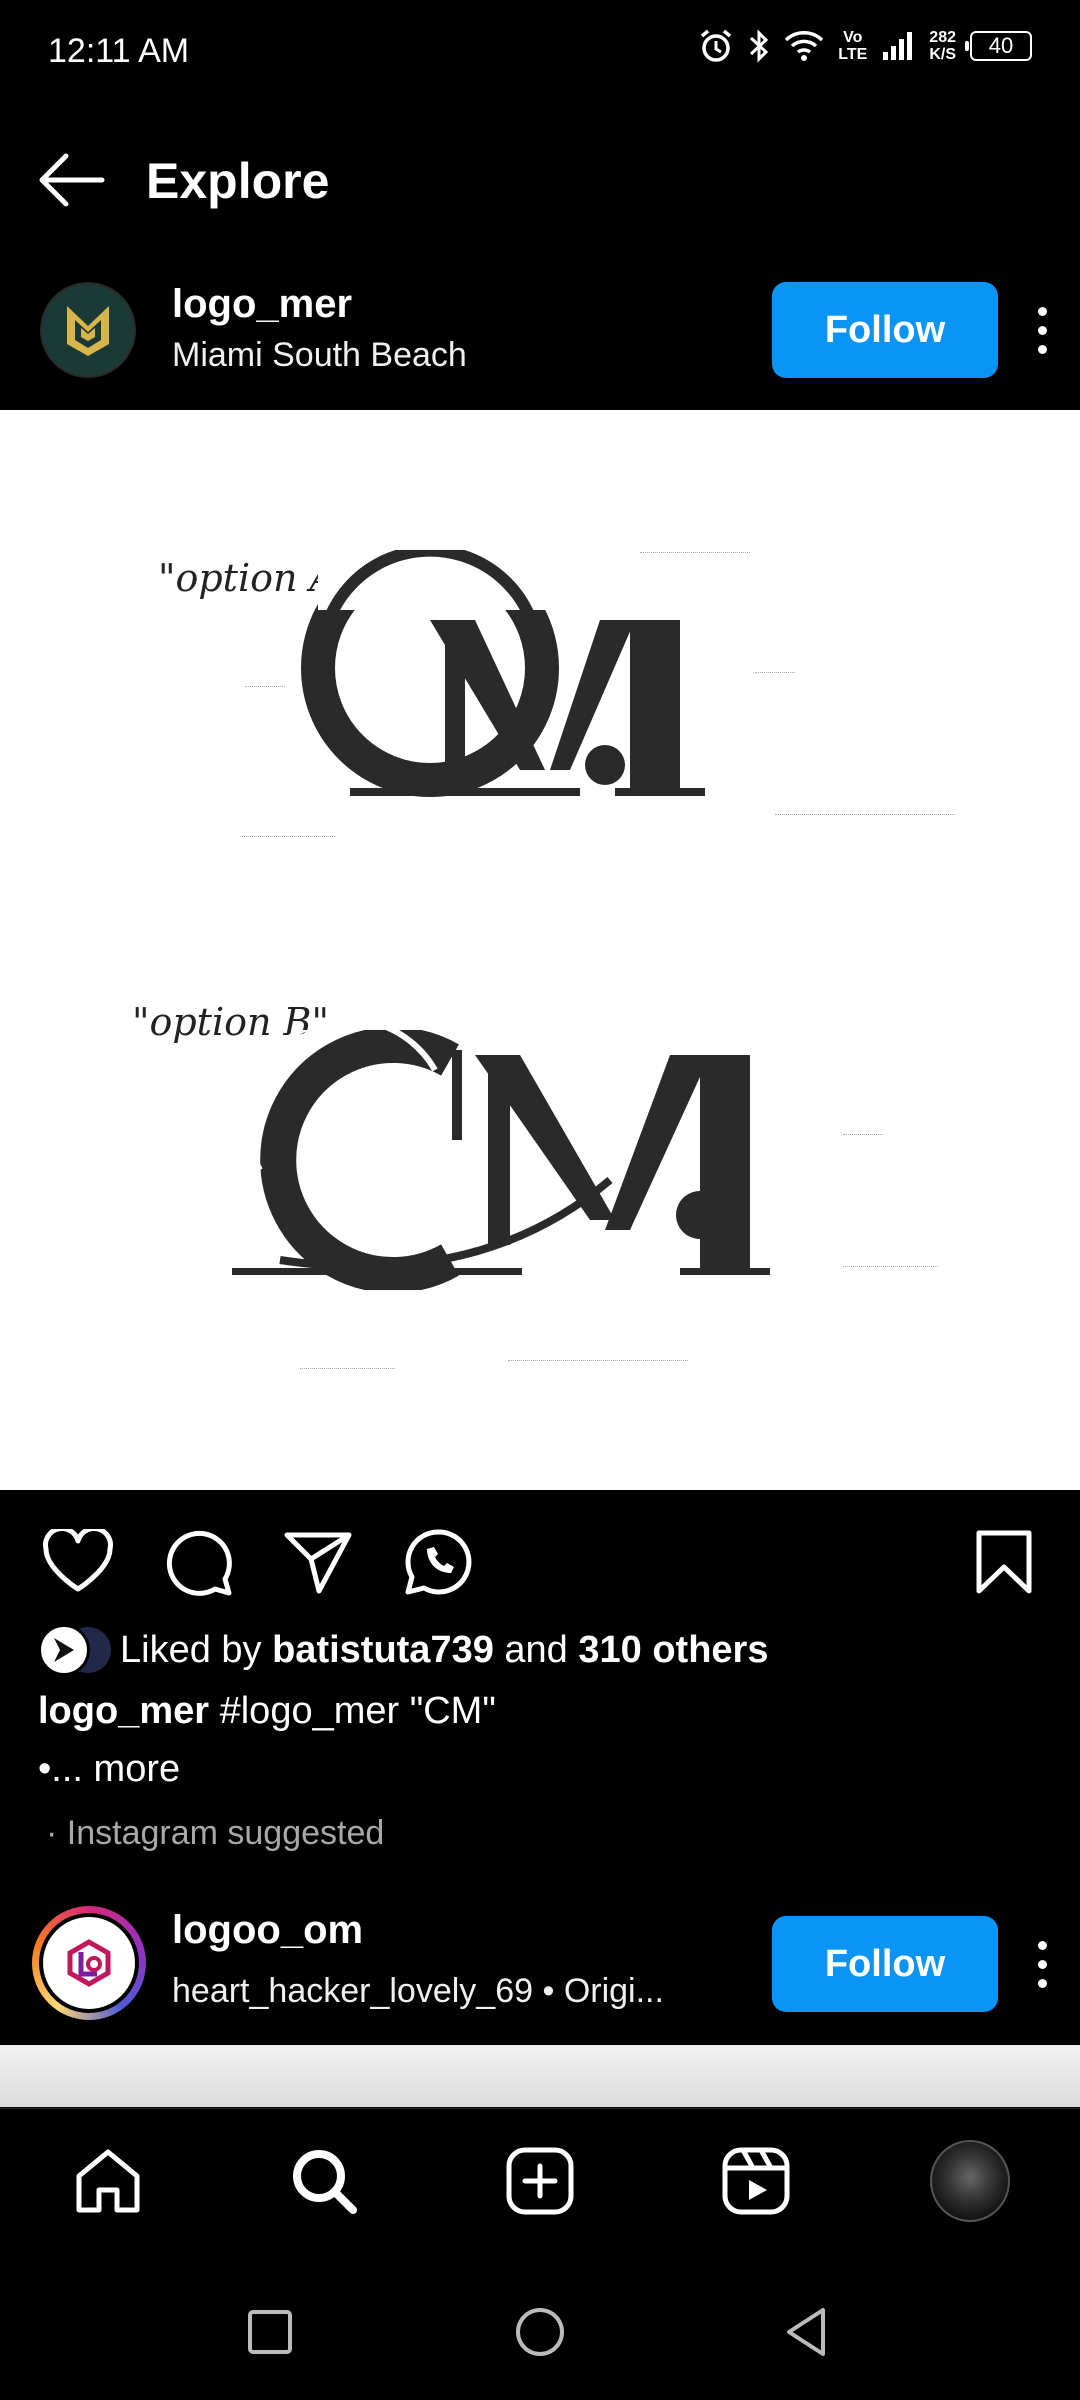  Describe the element at coordinates (1001, 45) in the screenshot. I see `battery-level: 40` at that location.